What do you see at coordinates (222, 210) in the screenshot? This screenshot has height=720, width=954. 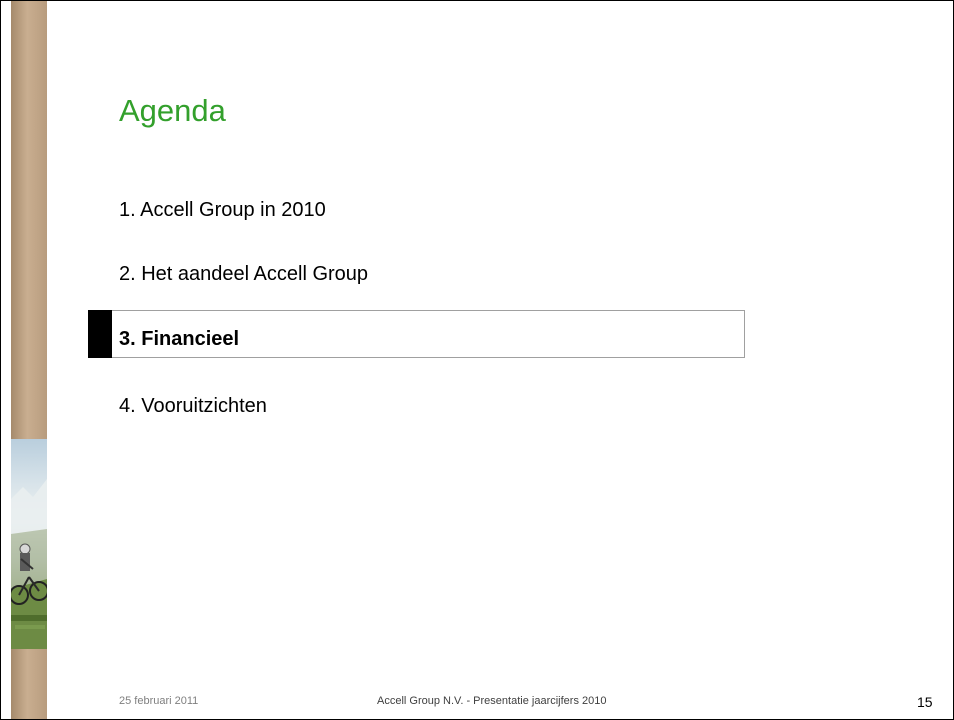 I see `agenda-item-1: 1. Accell Group in 2010` at bounding box center [222, 210].